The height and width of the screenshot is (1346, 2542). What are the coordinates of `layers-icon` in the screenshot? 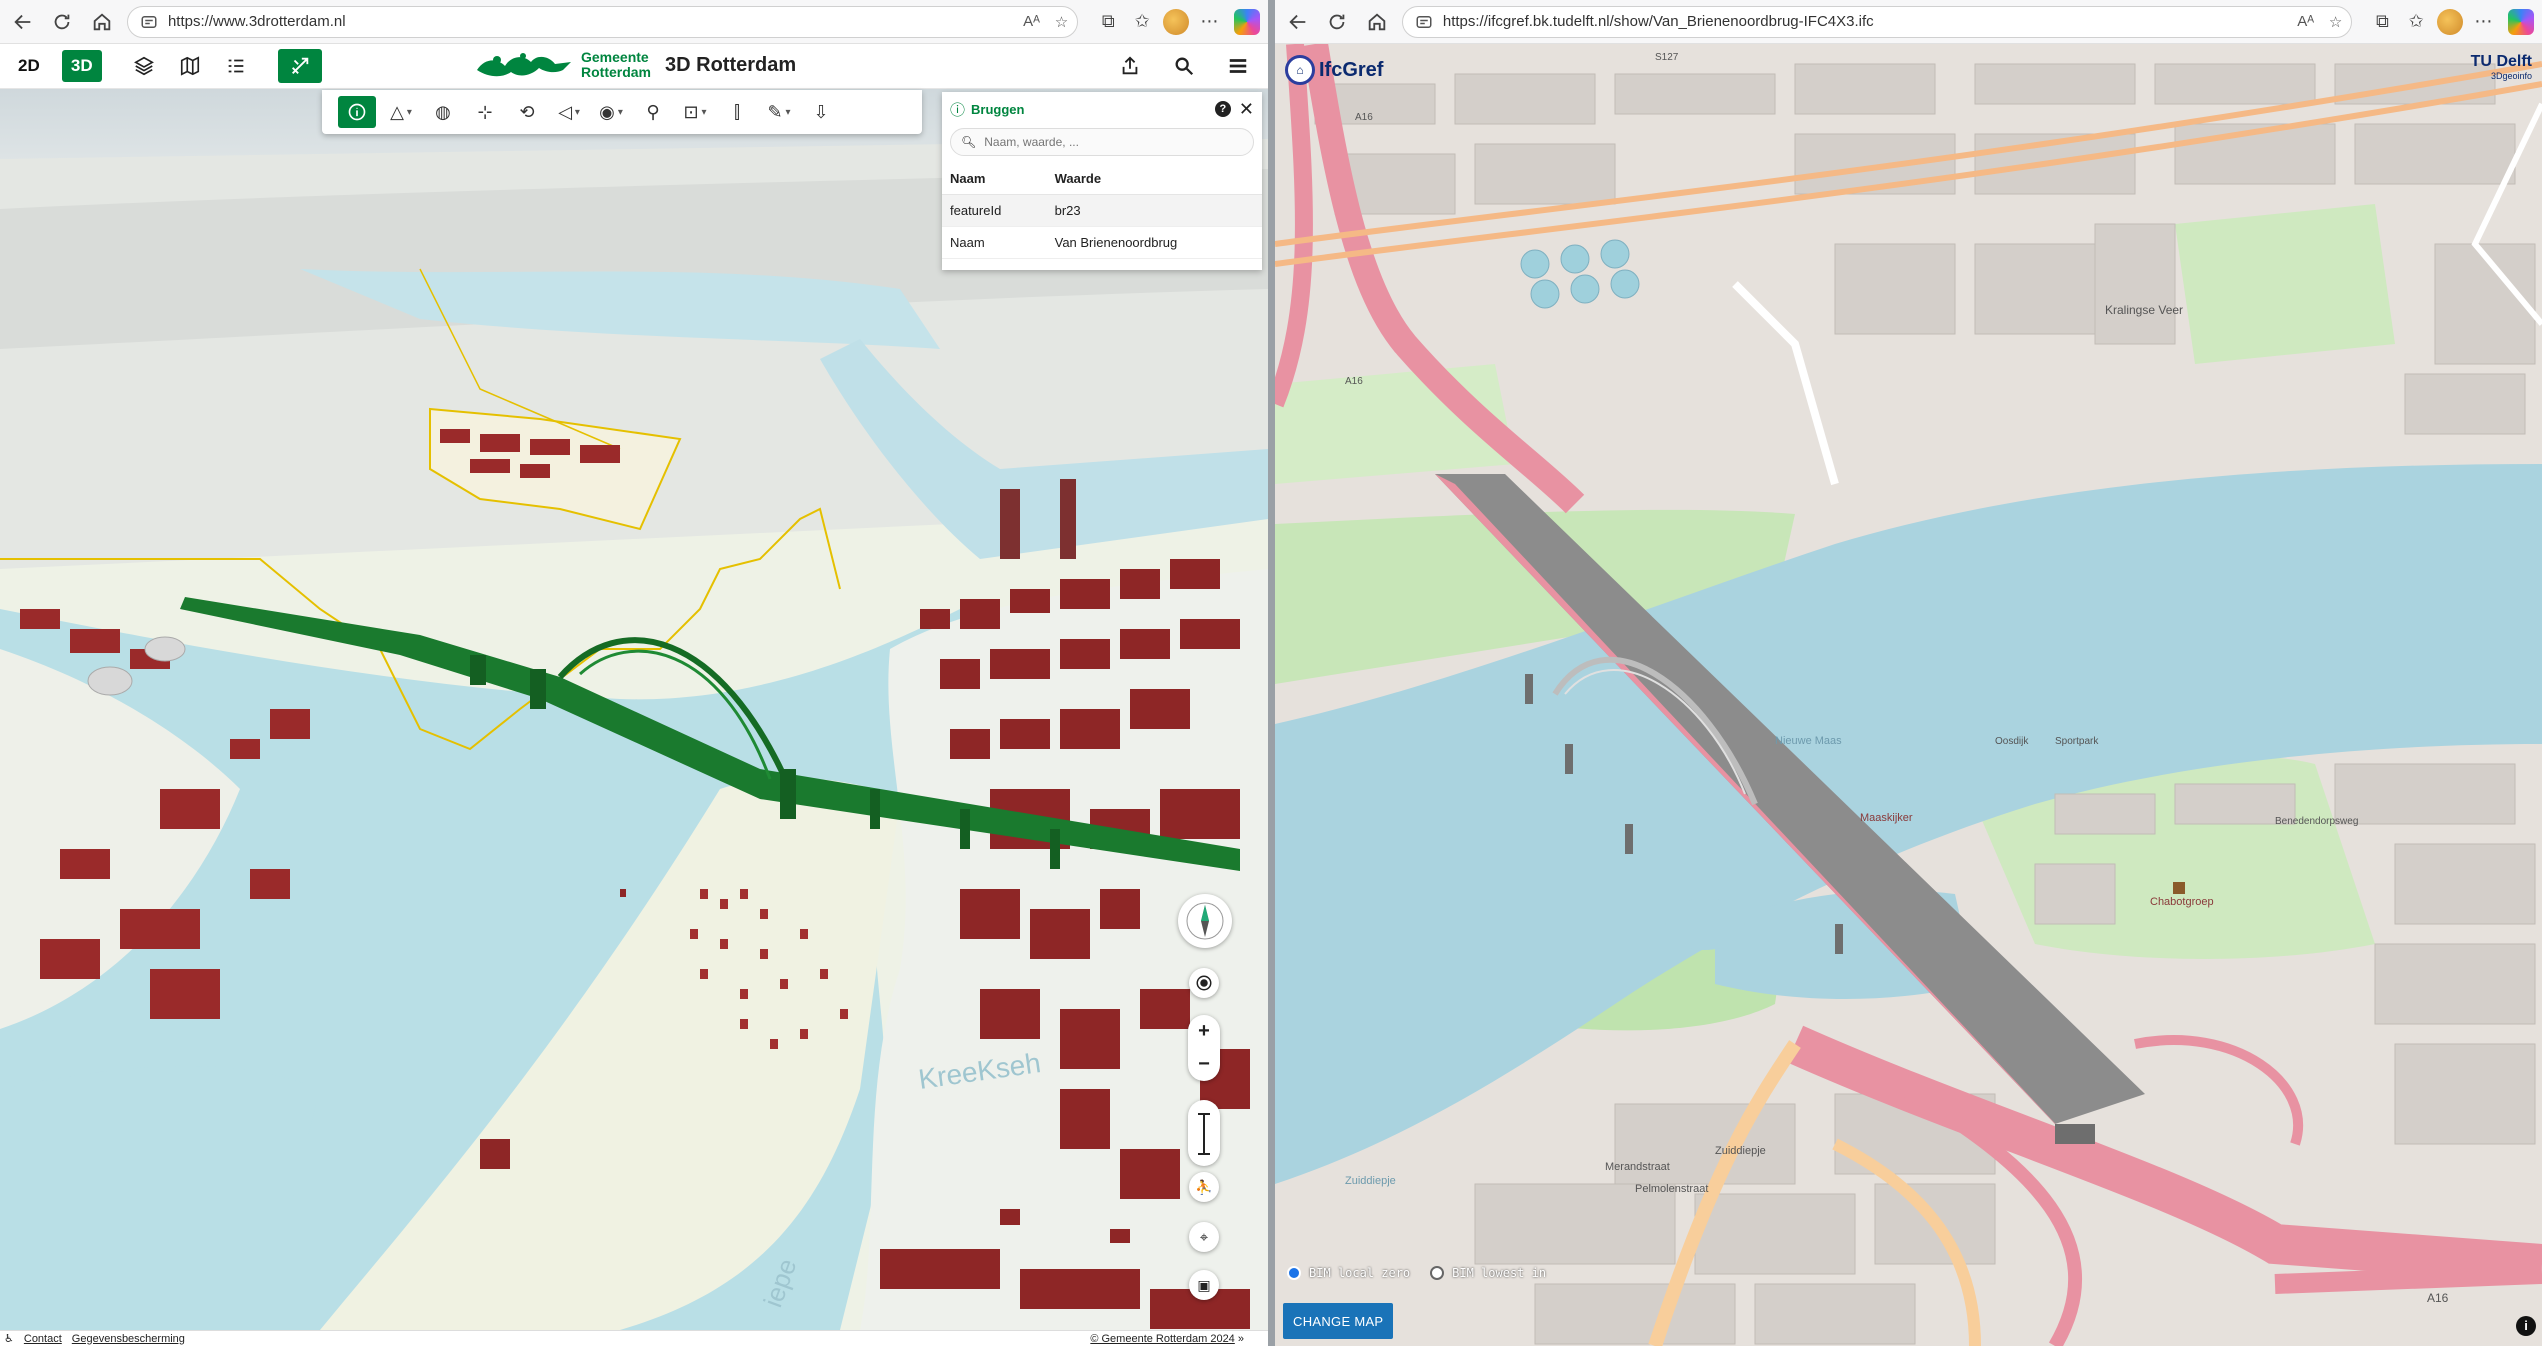 It's located at (144, 66).